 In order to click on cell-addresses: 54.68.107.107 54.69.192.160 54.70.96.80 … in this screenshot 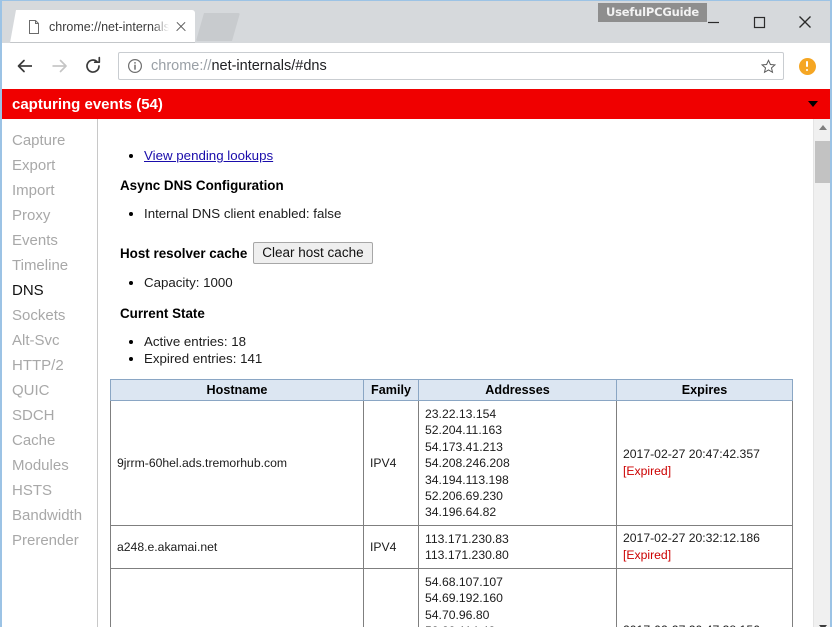, I will do `click(517, 597)`.